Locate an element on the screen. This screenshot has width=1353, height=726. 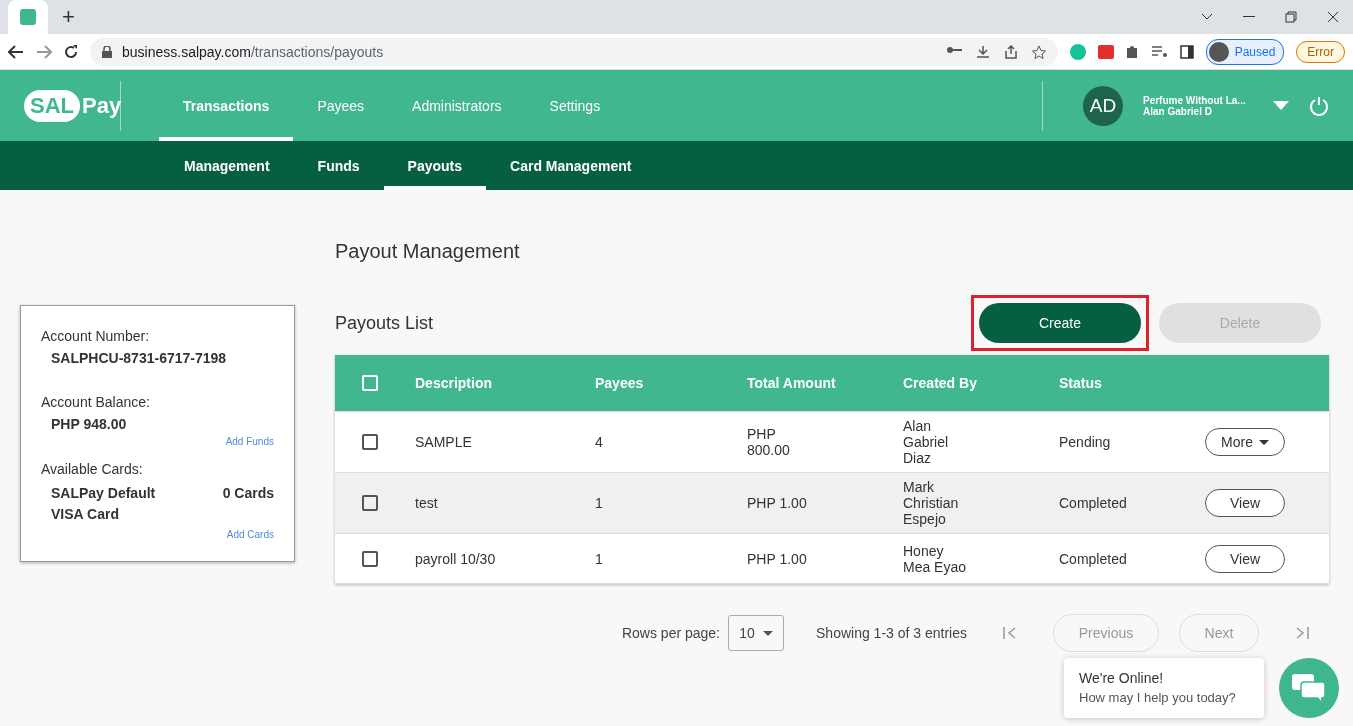
table-cell-text: Alan Gabriel Diaz is located at coordinates (926, 442).